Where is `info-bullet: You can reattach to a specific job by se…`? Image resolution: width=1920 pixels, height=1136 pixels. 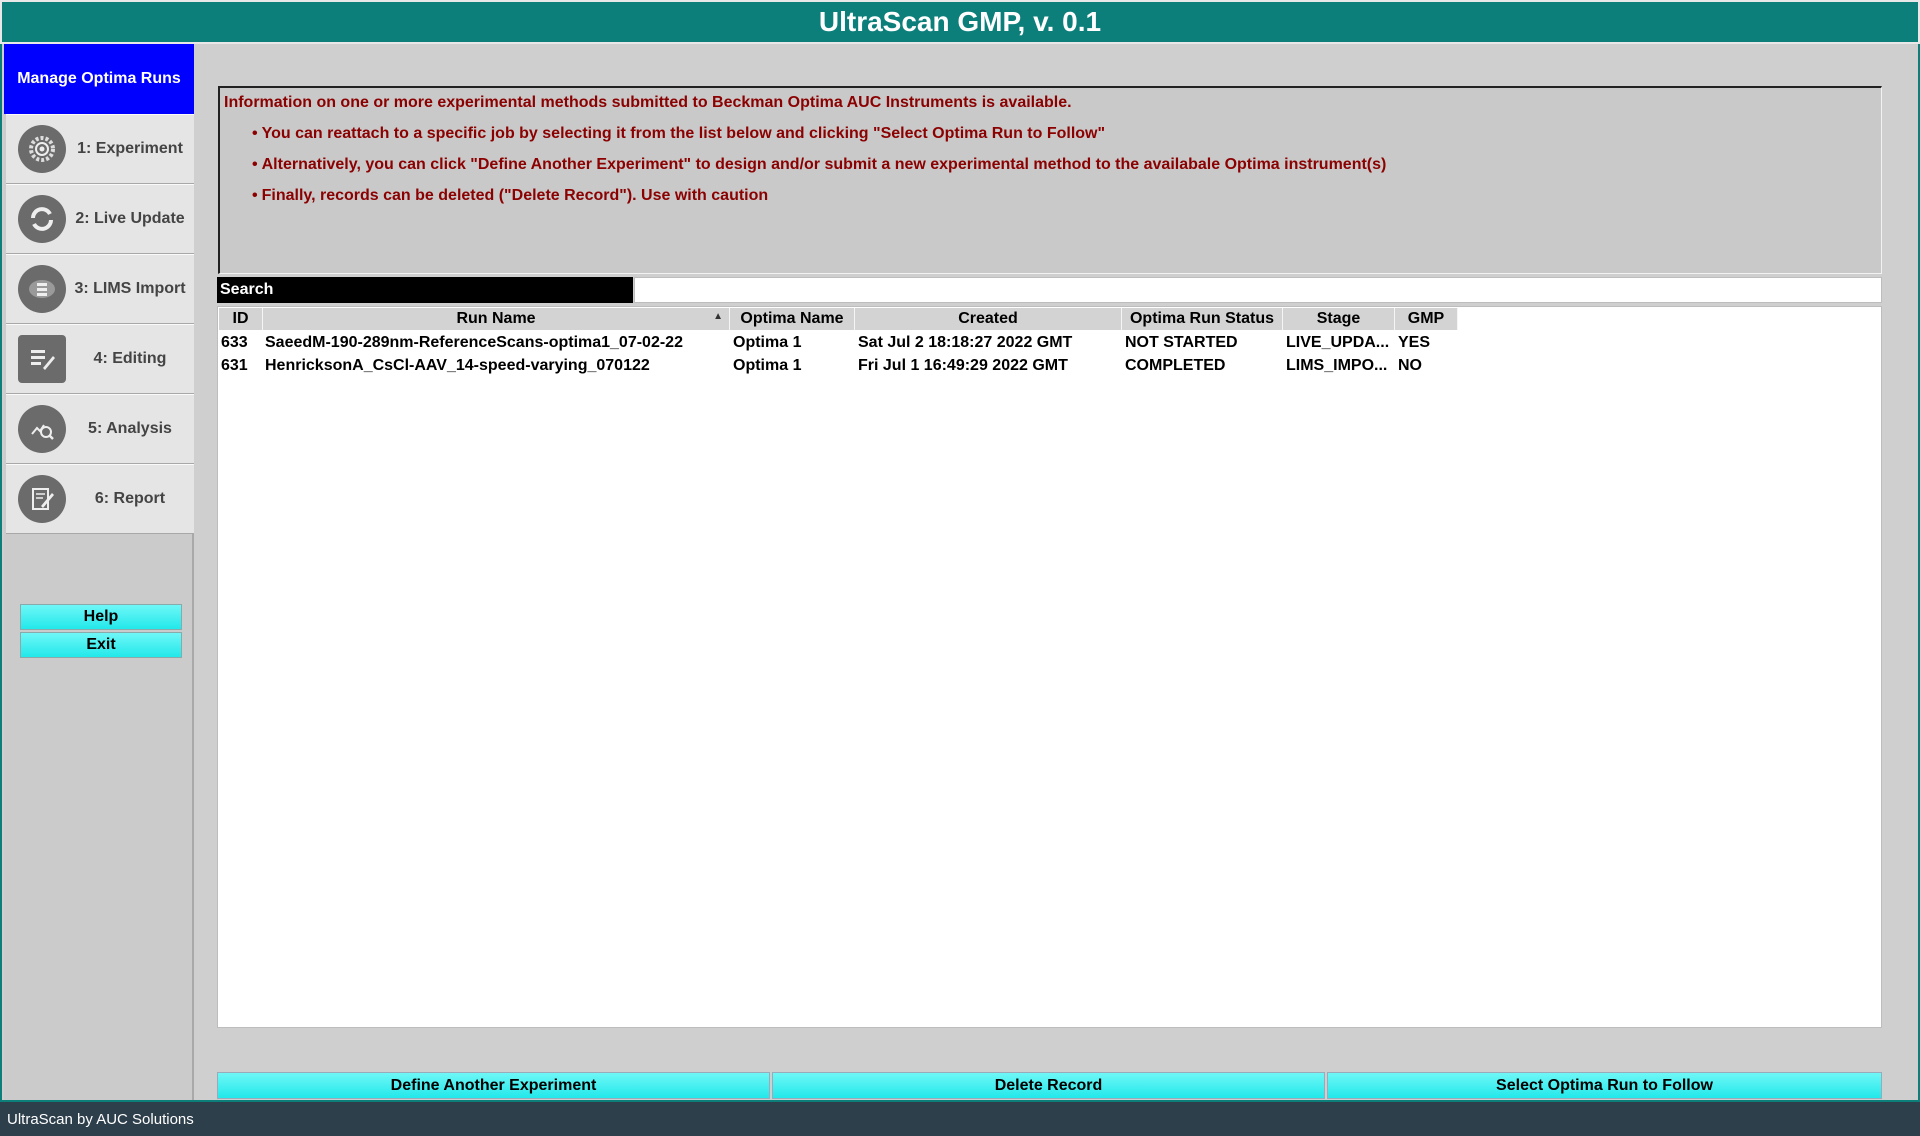 info-bullet: You can reattach to a specific job by se… is located at coordinates (678, 134).